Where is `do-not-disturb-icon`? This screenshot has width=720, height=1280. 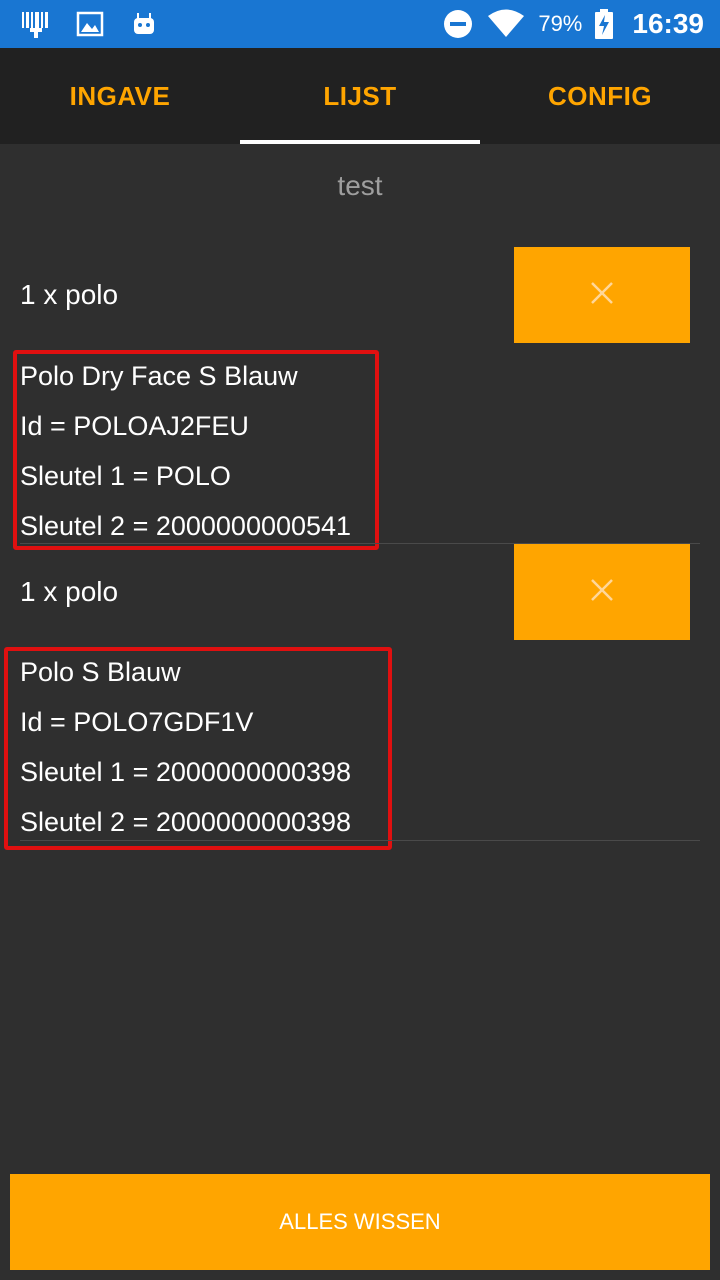
do-not-disturb-icon is located at coordinates (458, 24).